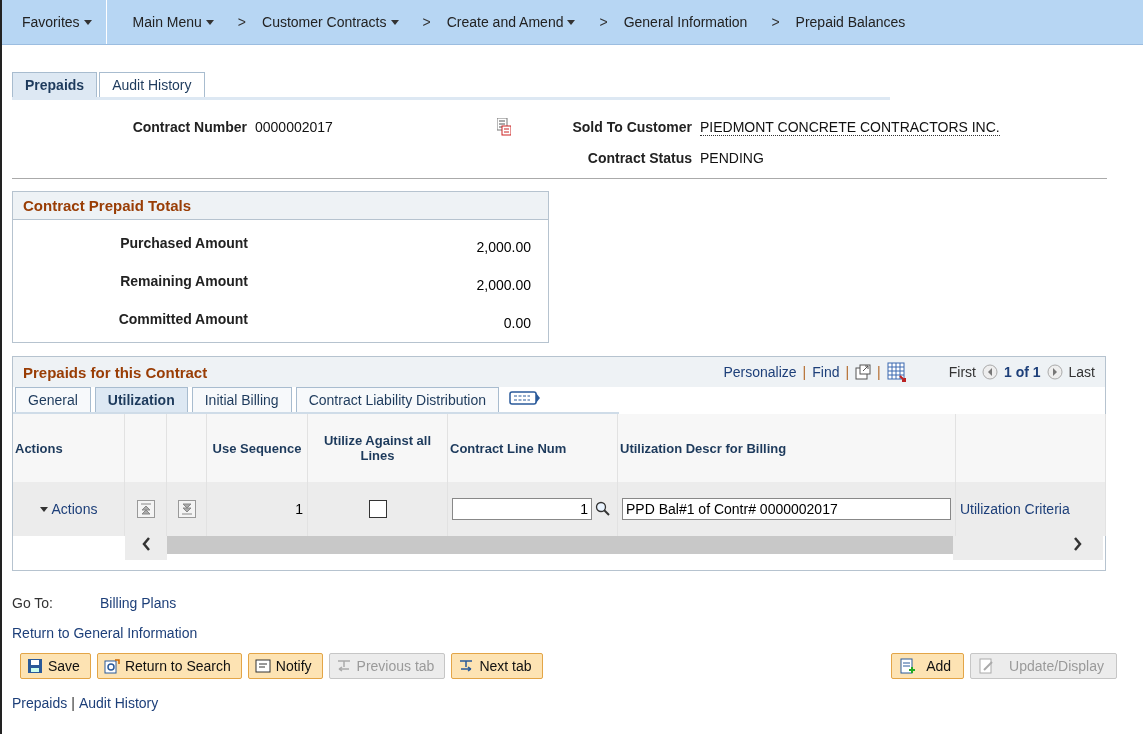  Describe the element at coordinates (257, 509) in the screenshot. I see `table-cell: 1` at that location.